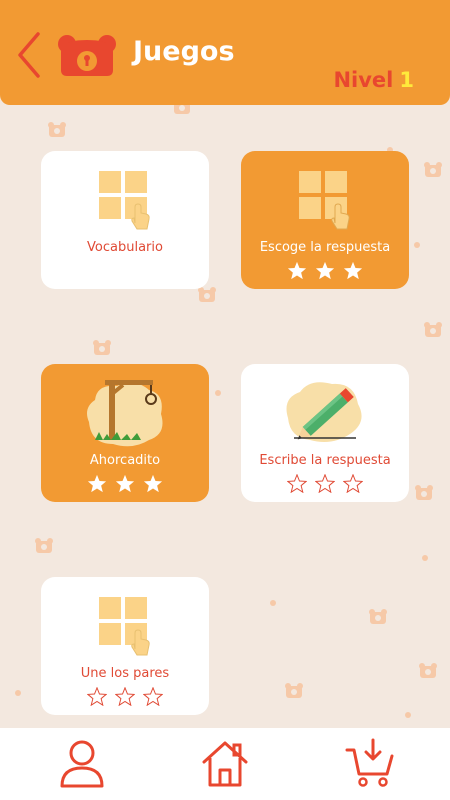 Image resolution: width=450 pixels, height=800 pixels. Describe the element at coordinates (184, 51) in the screenshot. I see `page-title: Juegos` at that location.